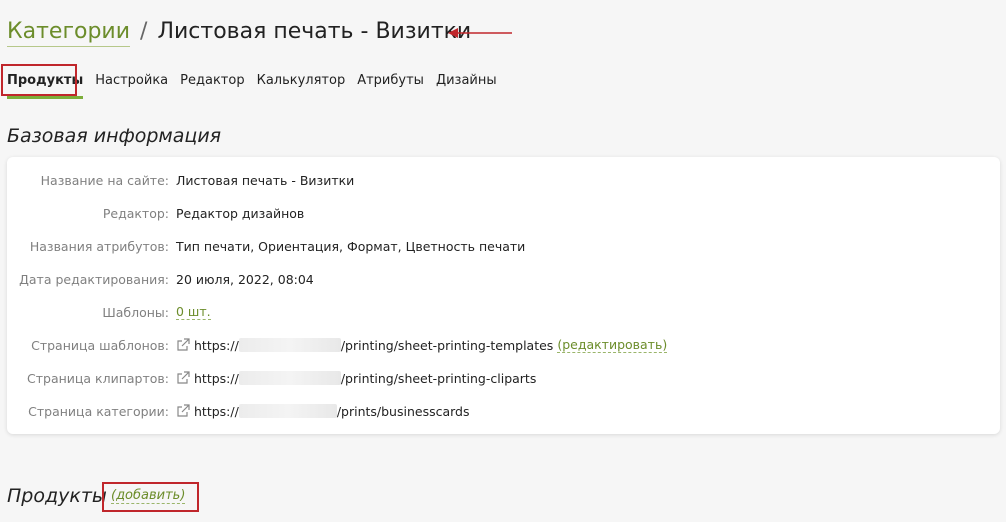 This screenshot has height=522, width=1006. Describe the element at coordinates (245, 279) in the screenshot. I see `info-value: 20 июля, 2022, 08:04` at that location.